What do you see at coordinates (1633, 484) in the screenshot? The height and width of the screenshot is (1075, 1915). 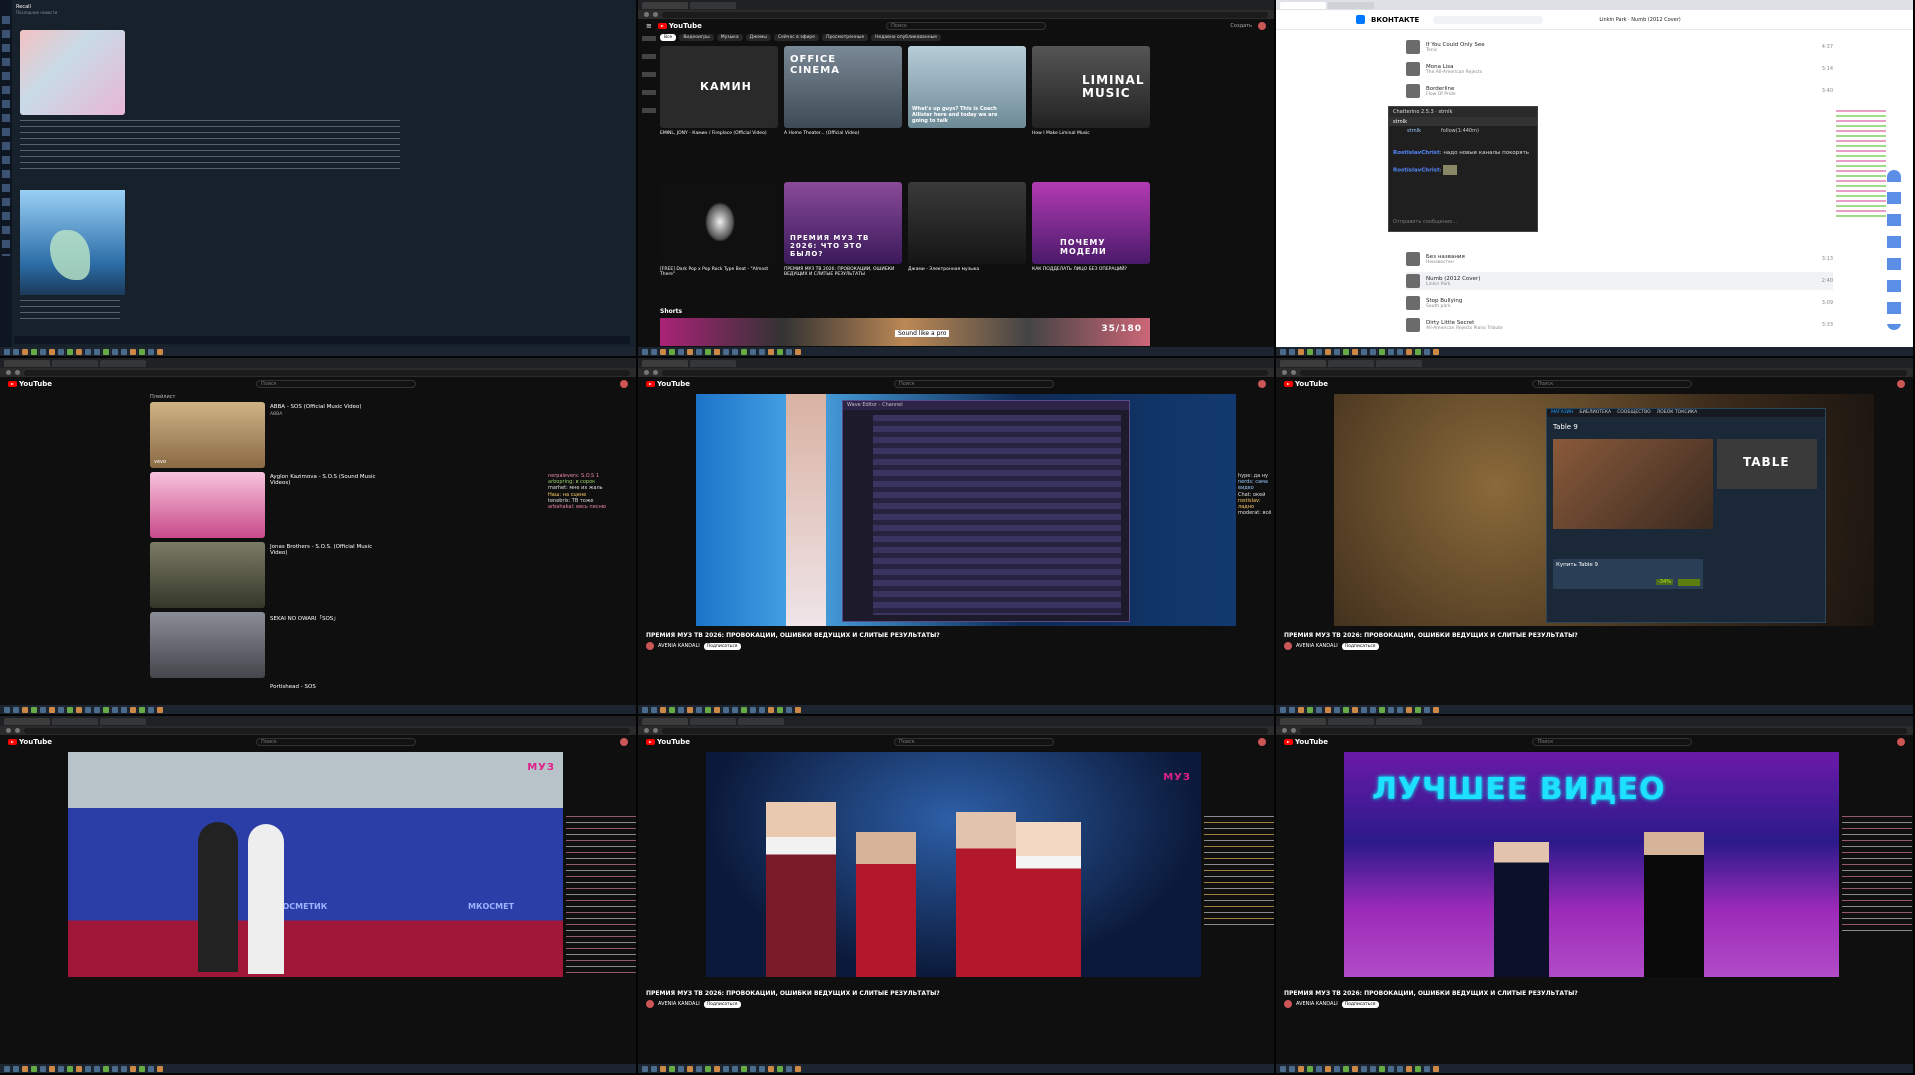 I see `steam-screenshot` at bounding box center [1633, 484].